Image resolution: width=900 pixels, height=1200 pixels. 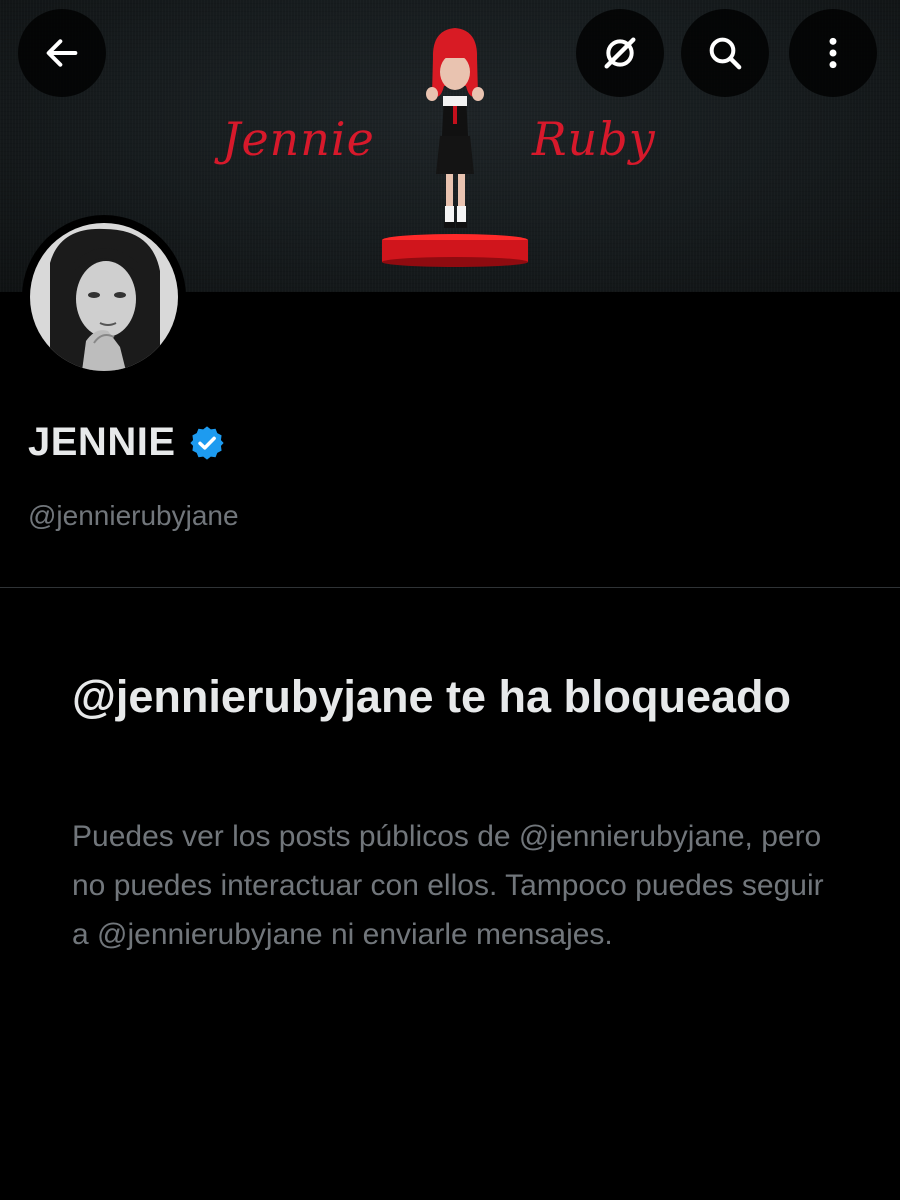 I want to click on grok-icon, so click(x=620, y=53).